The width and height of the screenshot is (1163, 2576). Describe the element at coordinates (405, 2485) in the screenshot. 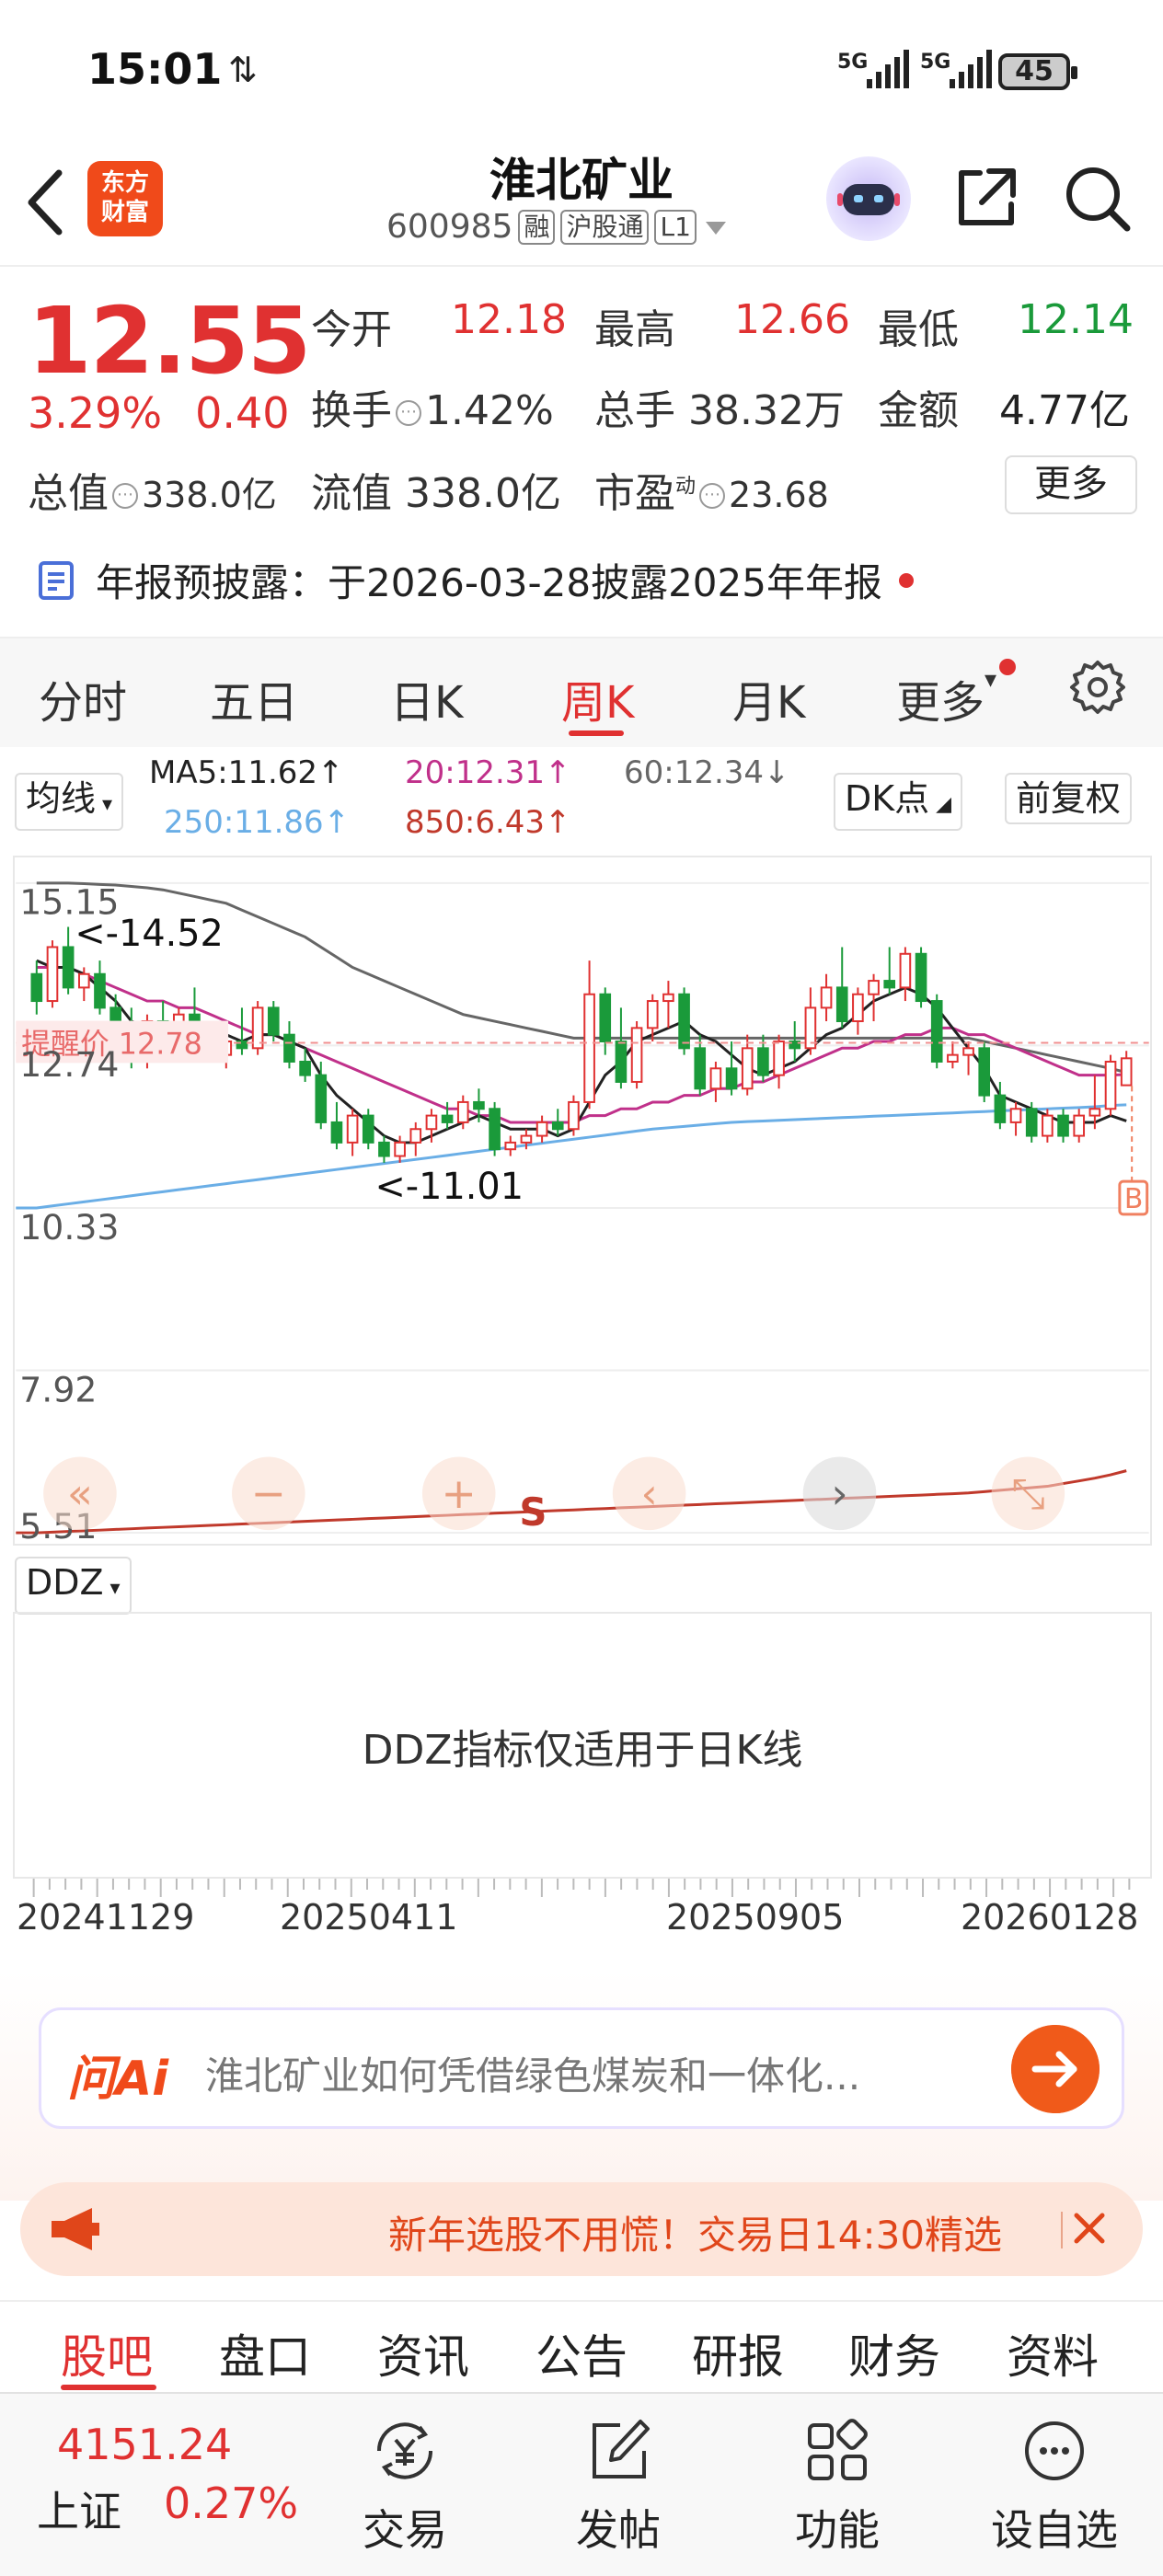

I see `nav-trade: 交易` at that location.